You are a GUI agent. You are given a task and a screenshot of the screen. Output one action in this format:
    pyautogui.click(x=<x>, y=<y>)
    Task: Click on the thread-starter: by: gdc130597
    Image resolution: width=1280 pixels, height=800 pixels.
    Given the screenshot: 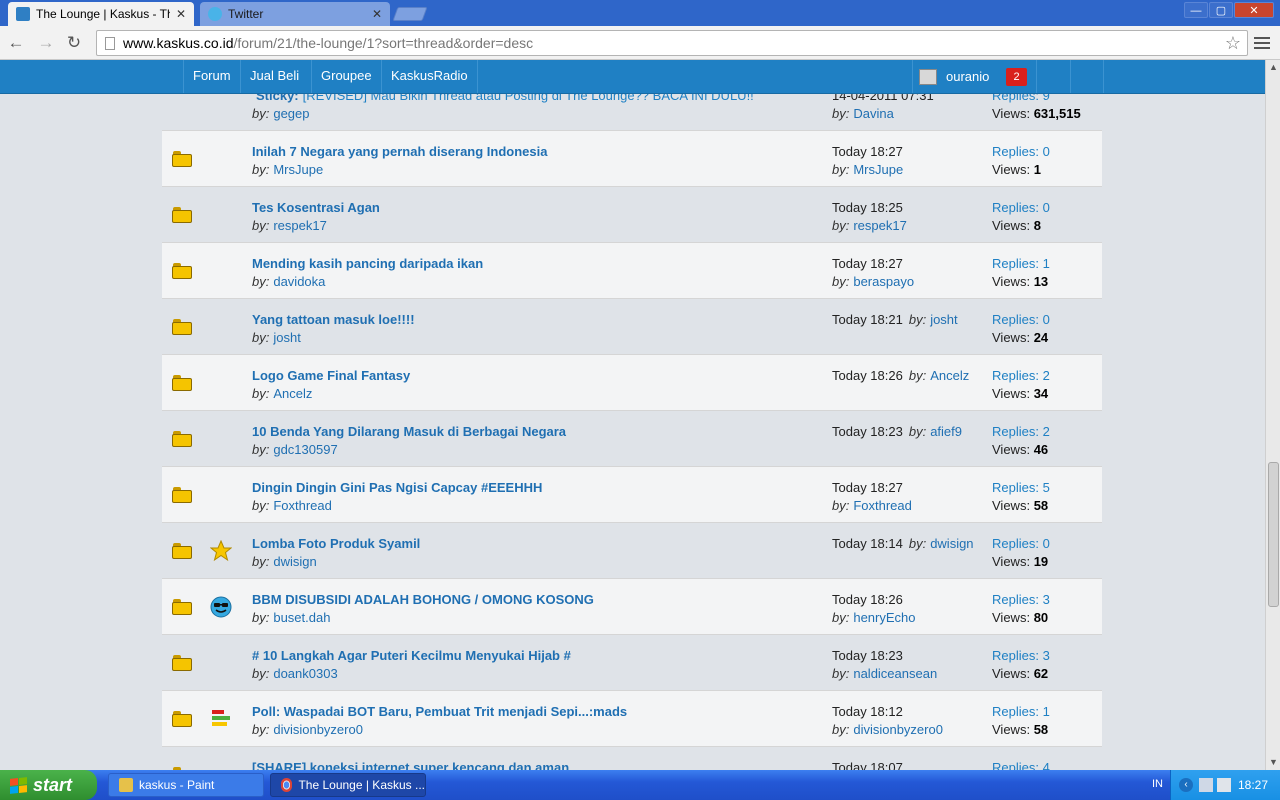 What is the action you would take?
    pyautogui.click(x=295, y=449)
    